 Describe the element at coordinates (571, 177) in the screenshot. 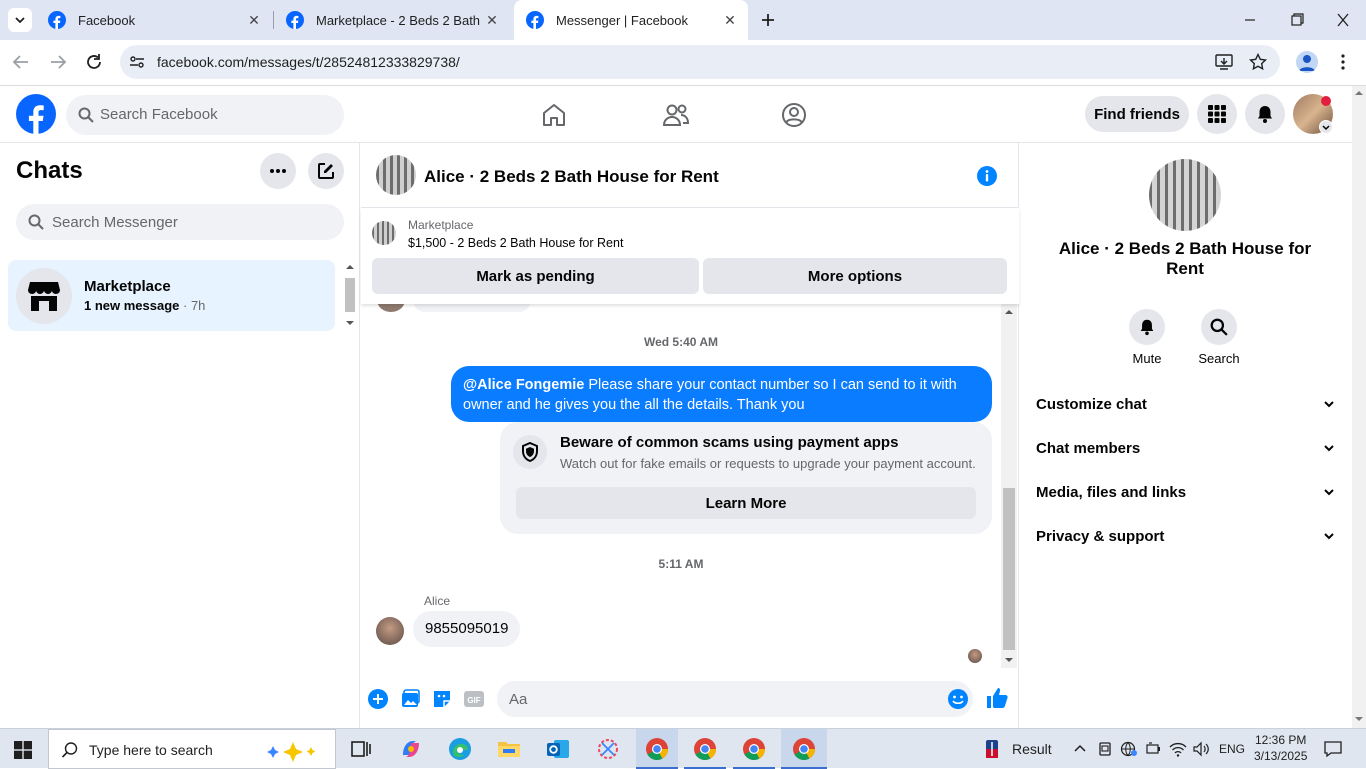

I see `conversation-title: Alice · 2 Beds 2 Bath House for Rent` at that location.